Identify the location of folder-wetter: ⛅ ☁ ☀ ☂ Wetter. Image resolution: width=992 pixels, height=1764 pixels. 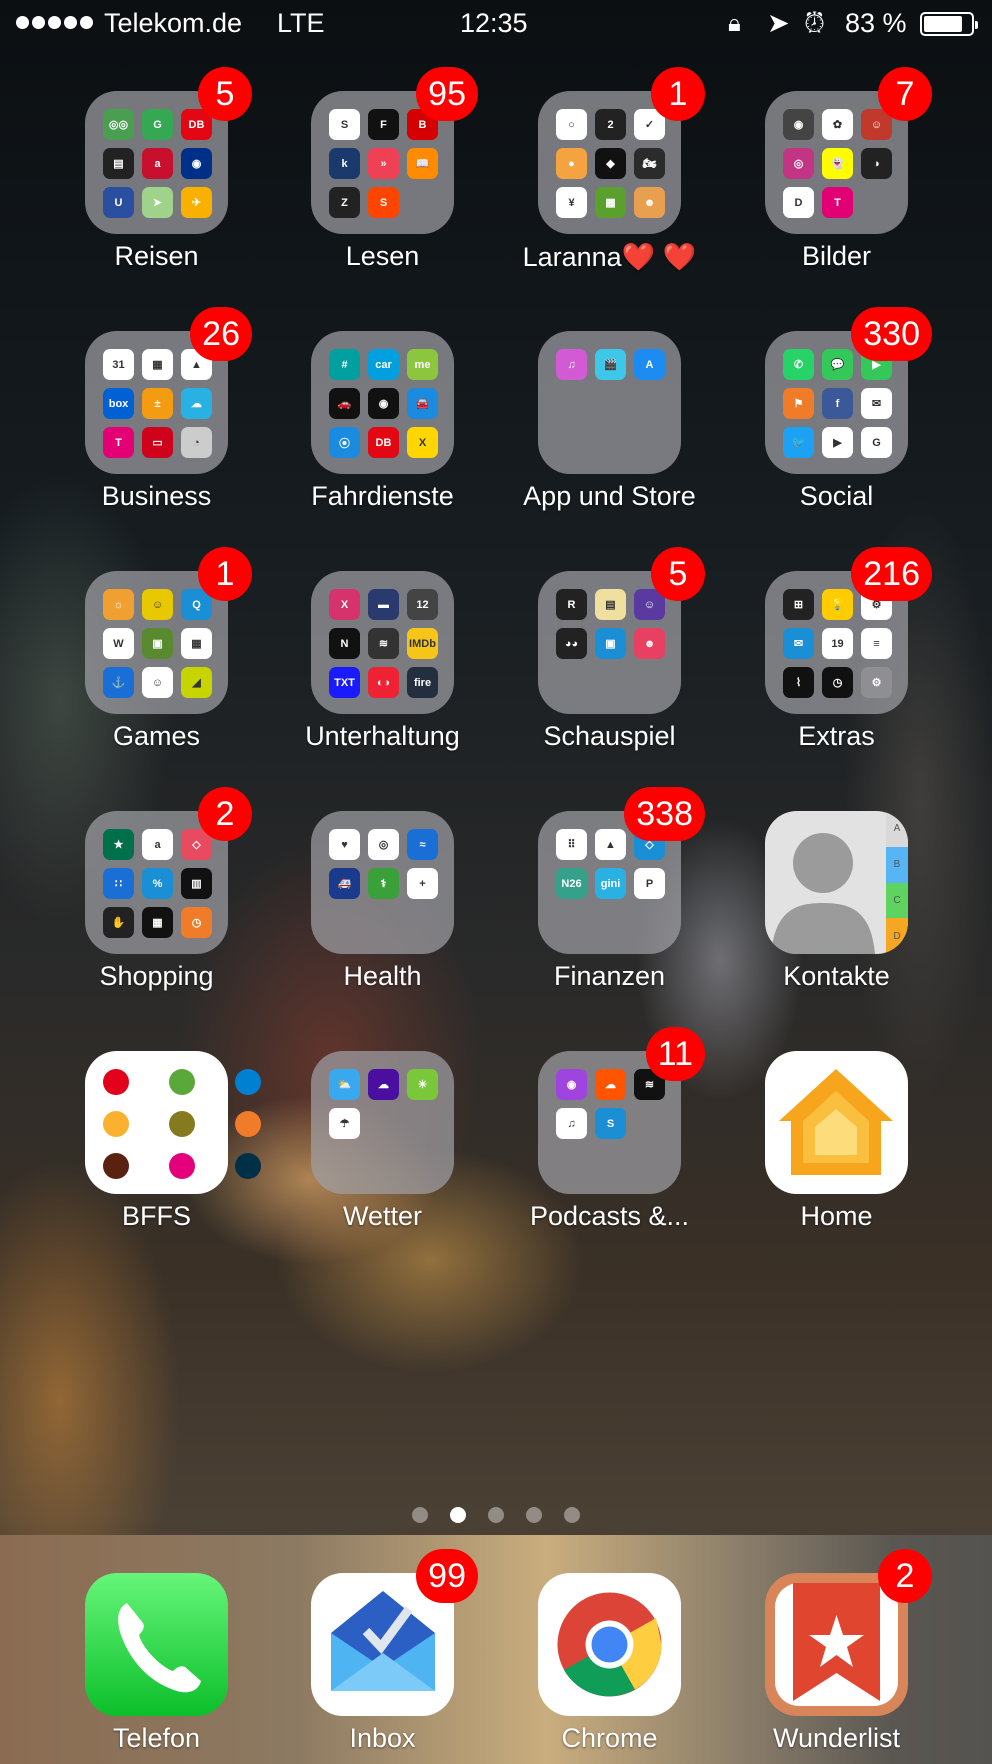
(382, 1141).